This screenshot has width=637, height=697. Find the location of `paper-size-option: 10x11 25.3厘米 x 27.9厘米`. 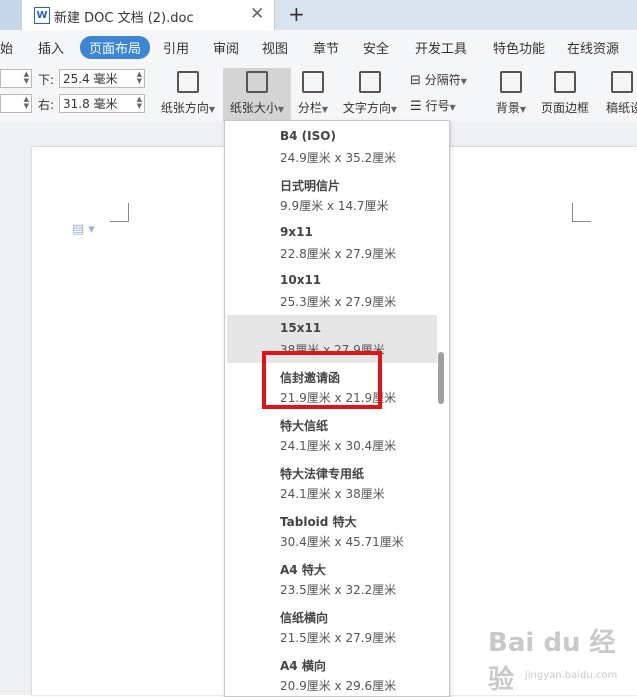

paper-size-option: 10x11 25.3厘米 x 27.9厘米 is located at coordinates (332, 291).